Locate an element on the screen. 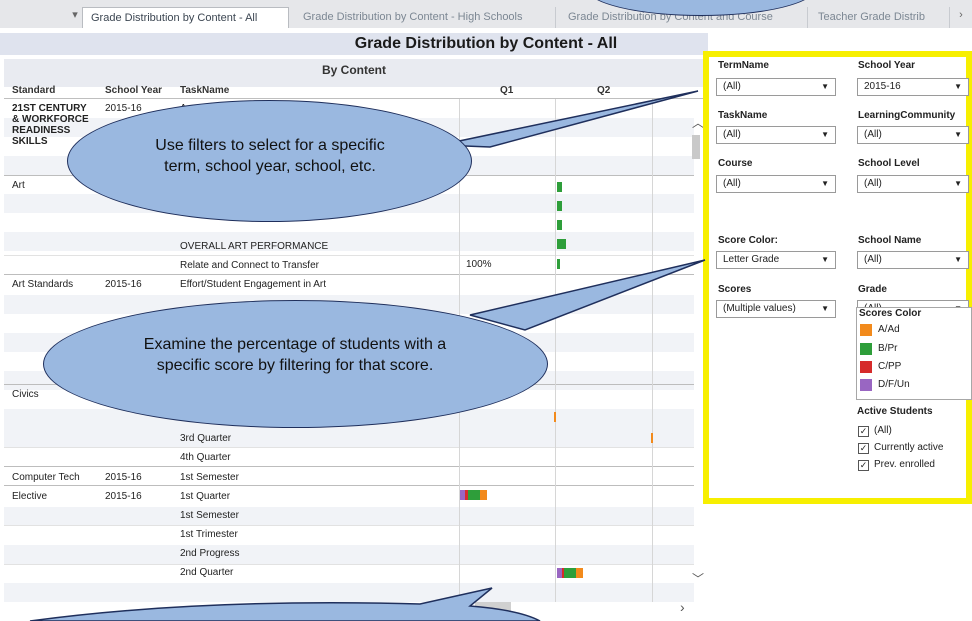  filter-label-score-color: Score Color: is located at coordinates (748, 240).